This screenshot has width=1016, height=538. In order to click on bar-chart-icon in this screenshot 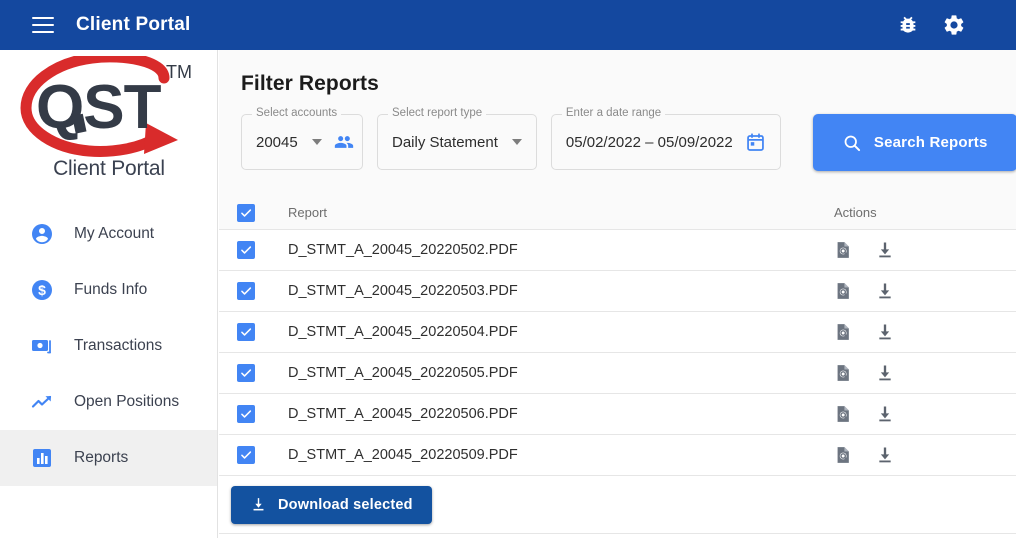, I will do `click(42, 458)`.